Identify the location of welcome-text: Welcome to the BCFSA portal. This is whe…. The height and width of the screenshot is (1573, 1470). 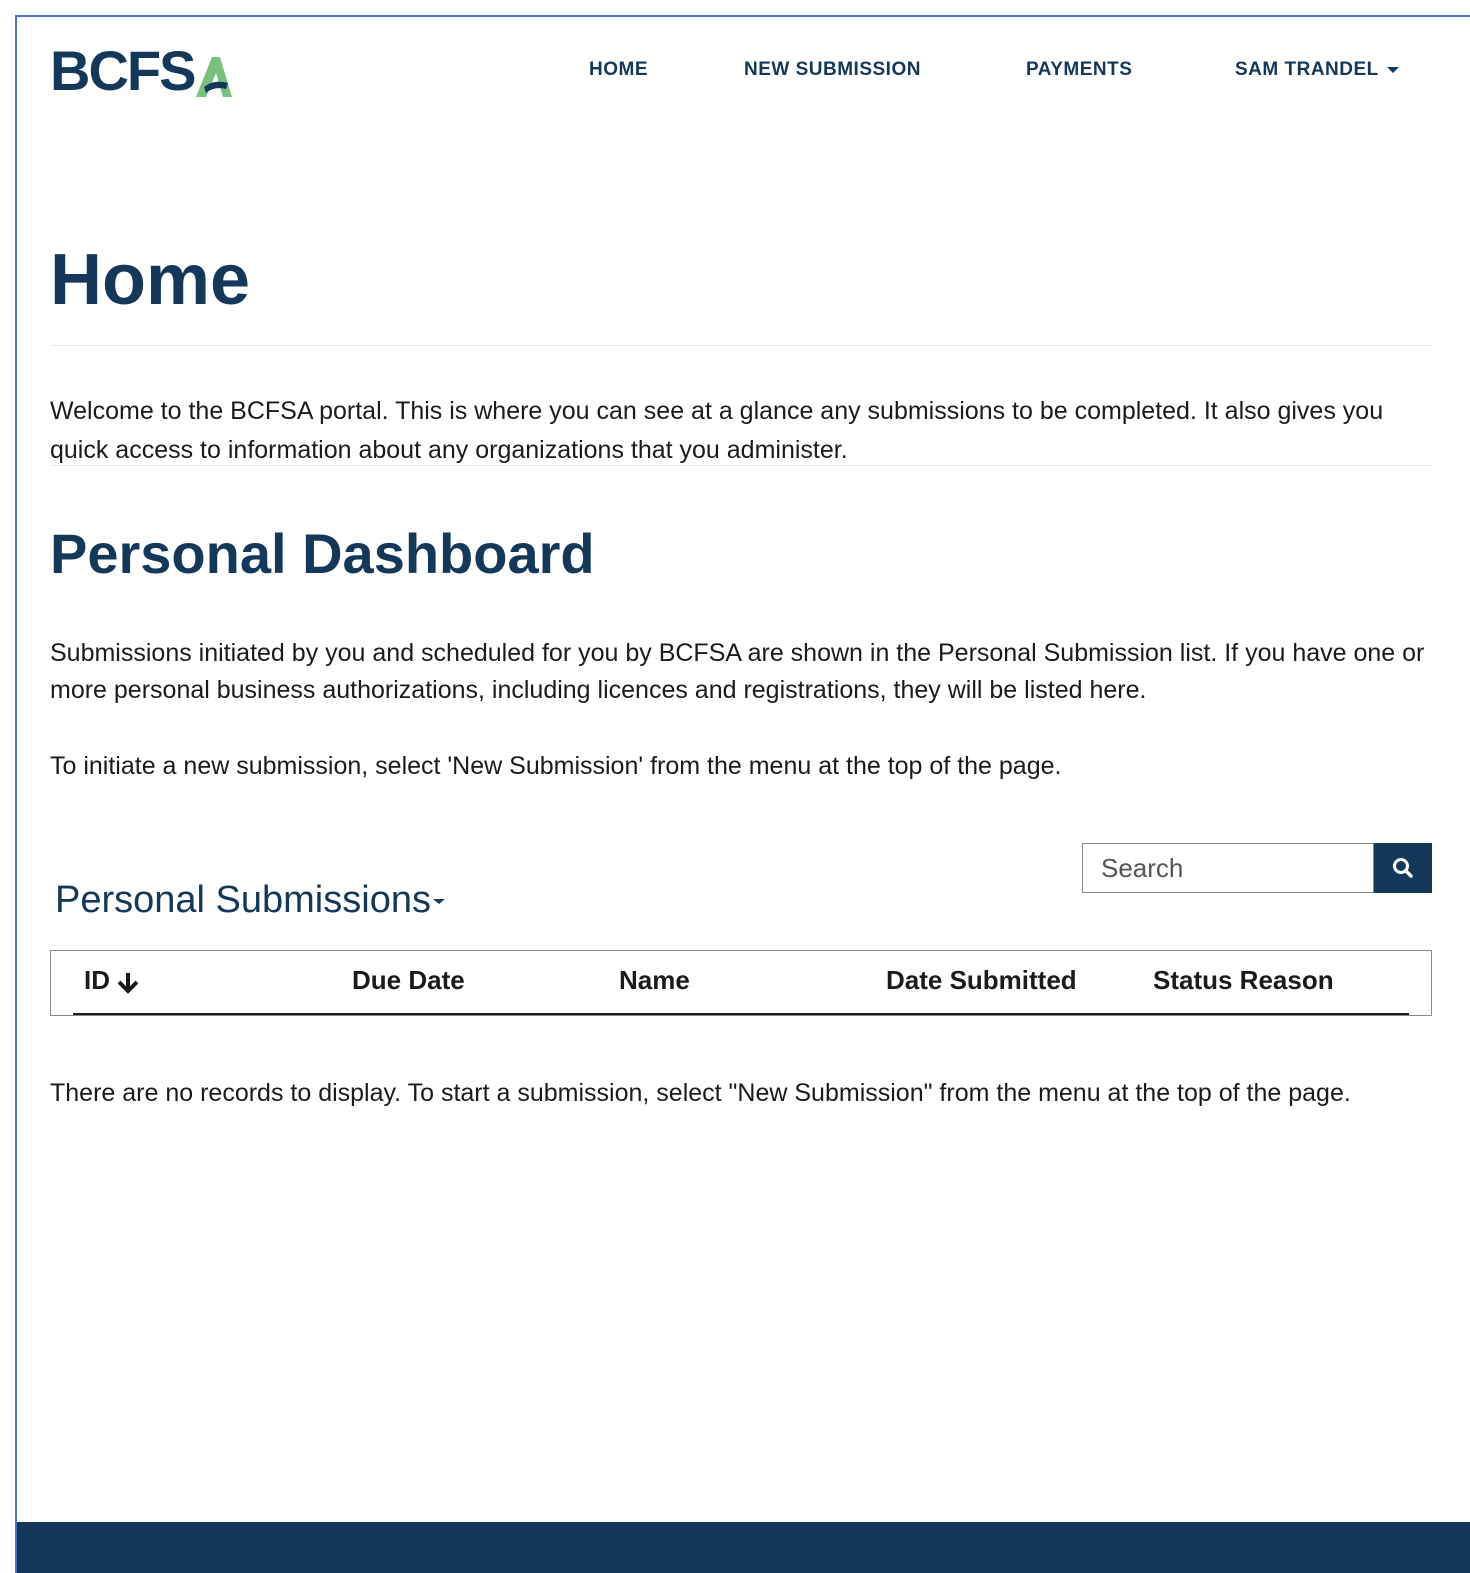
(717, 430).